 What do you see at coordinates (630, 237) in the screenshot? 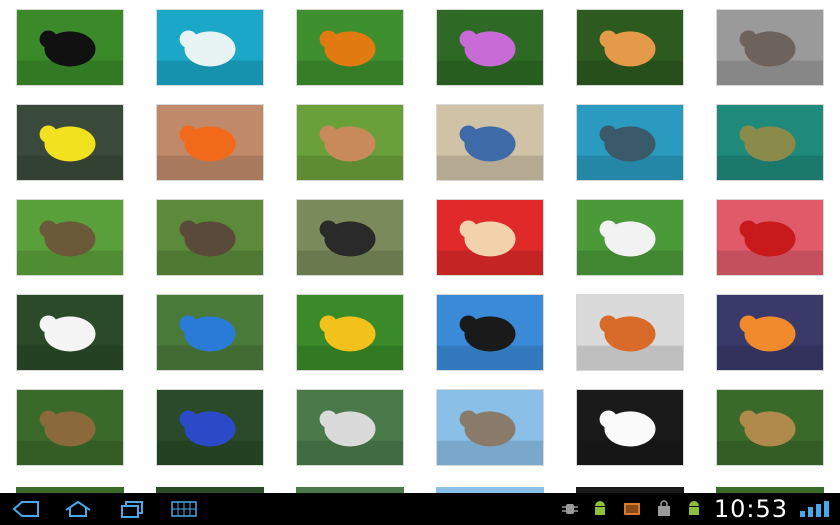
I see `pony-photo` at bounding box center [630, 237].